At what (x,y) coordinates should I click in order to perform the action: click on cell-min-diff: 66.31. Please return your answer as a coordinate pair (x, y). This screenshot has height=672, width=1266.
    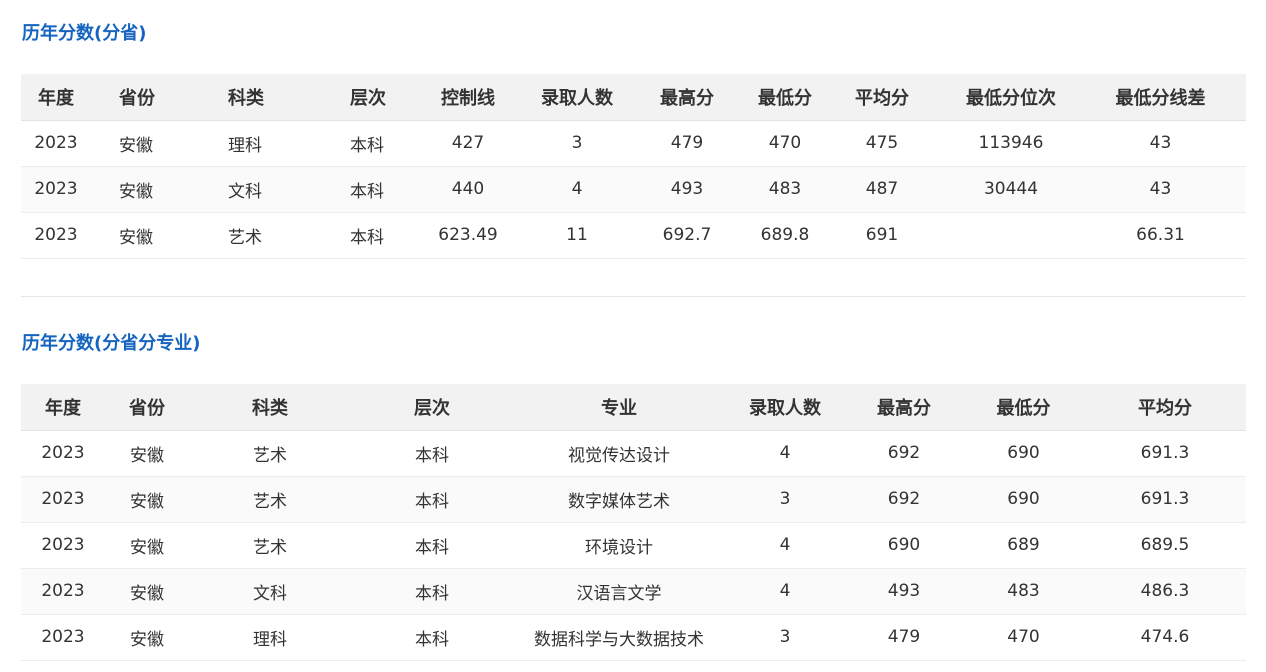
    Looking at the image, I should click on (1160, 235).